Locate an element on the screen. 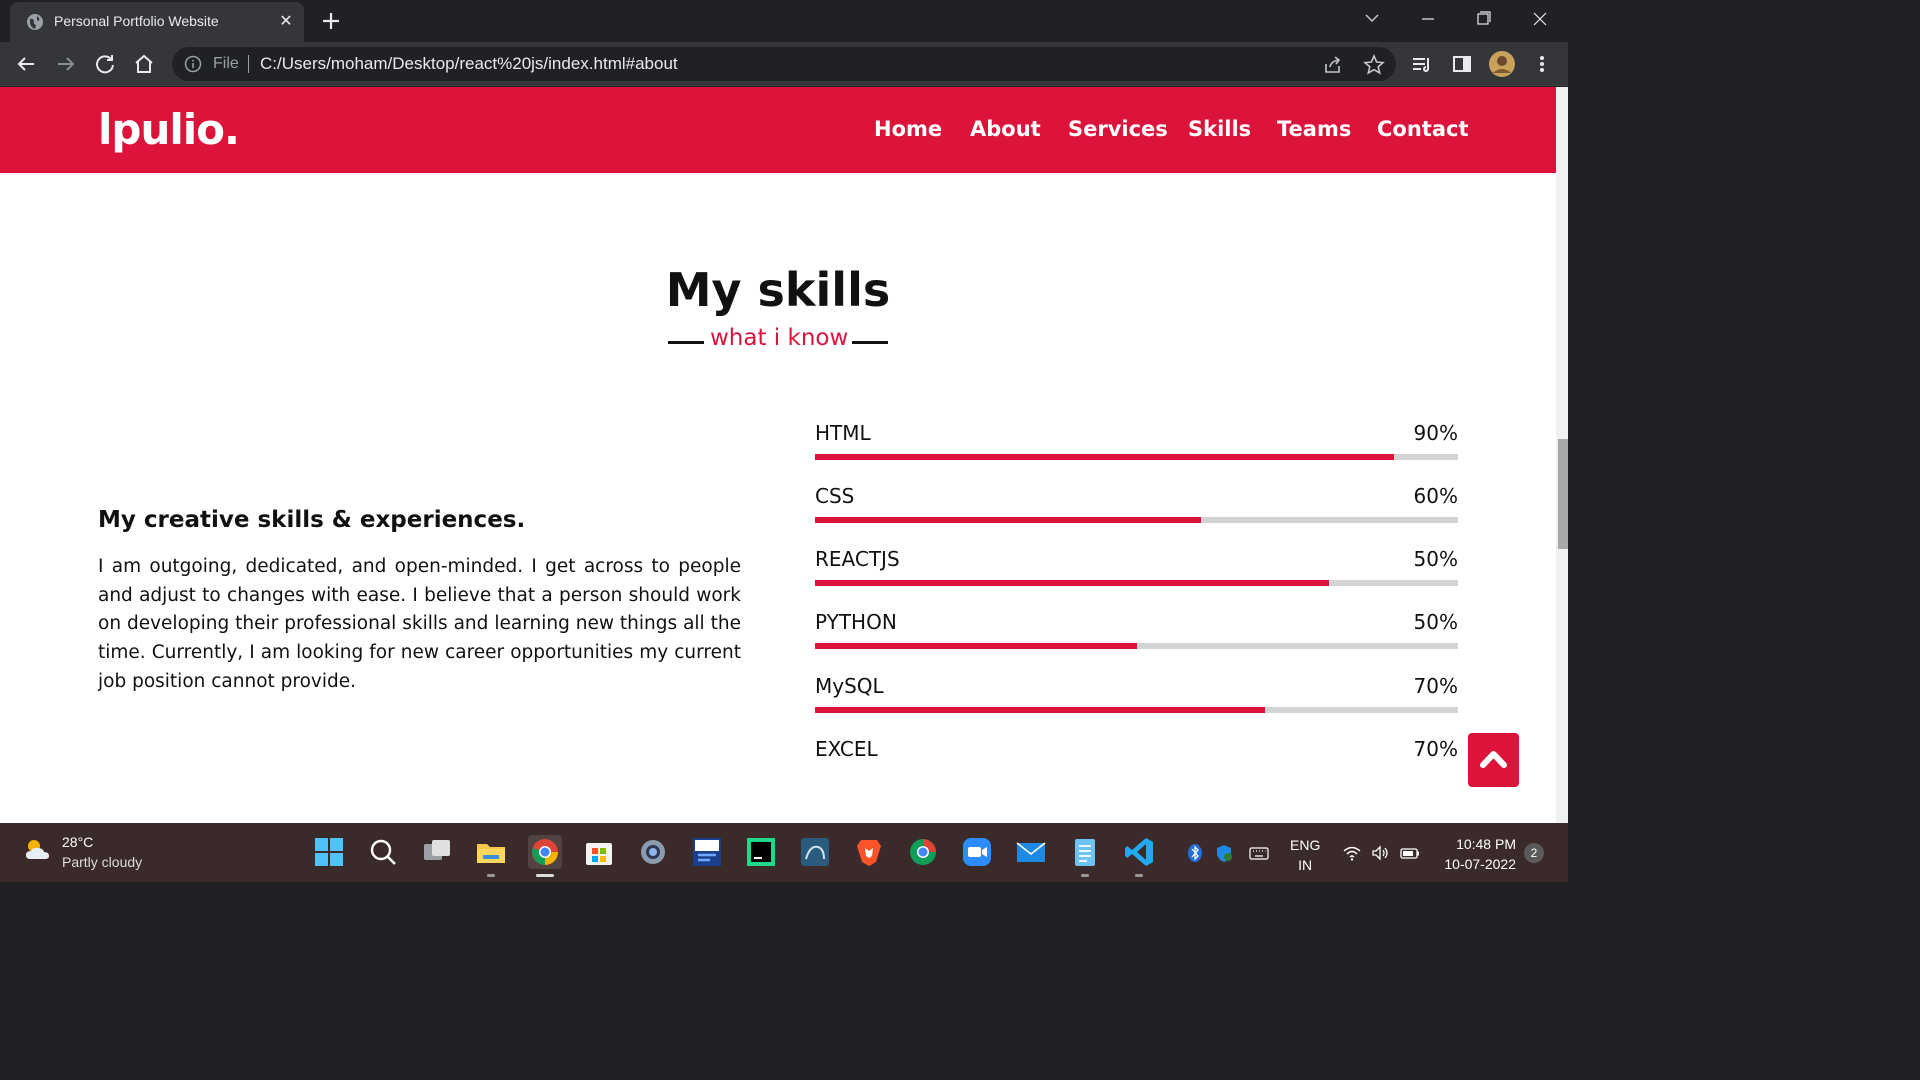 The height and width of the screenshot is (1080, 1920). taskbar-mail is located at coordinates (1031, 852).